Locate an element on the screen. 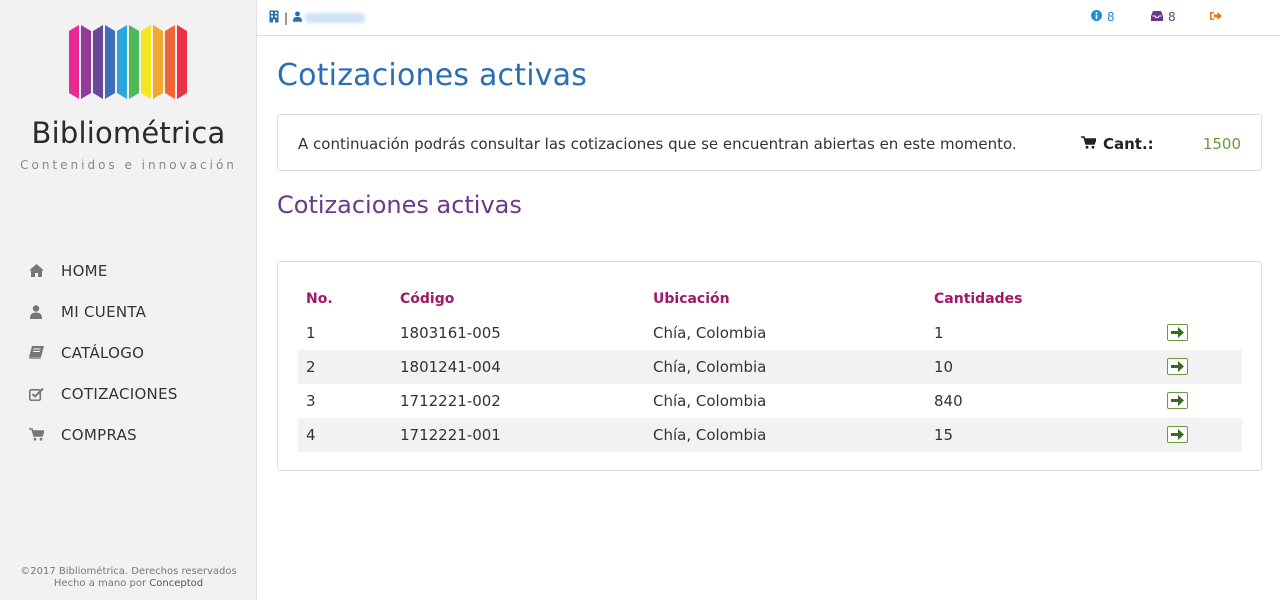 The height and width of the screenshot is (600, 1280). top-bar-user-area: | is located at coordinates (317, 18).